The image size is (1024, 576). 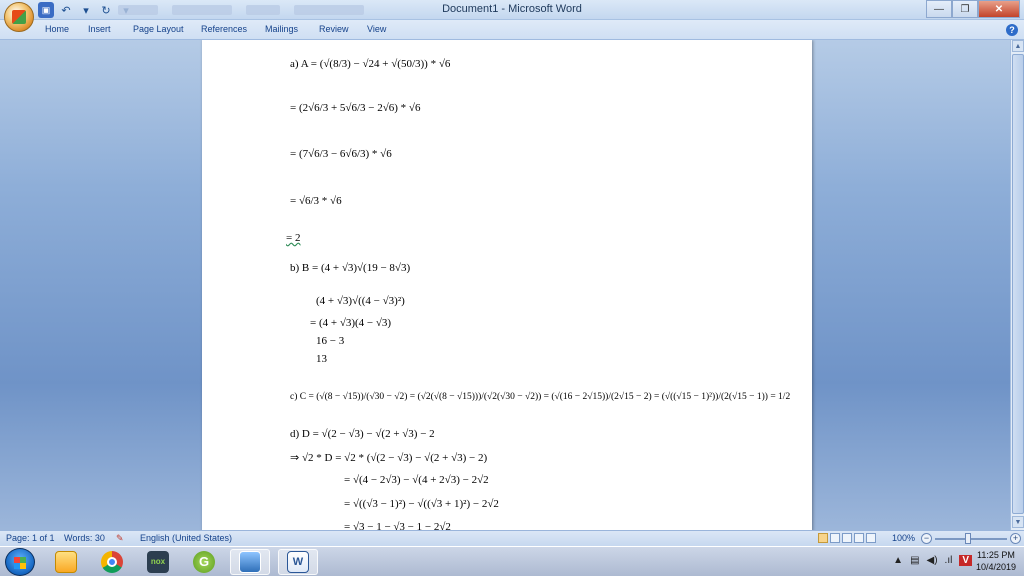 What do you see at coordinates (416, 480) in the screenshot?
I see `math-line: = √(4 − 2√3) − √(4 + 2√3) − 2√2` at bounding box center [416, 480].